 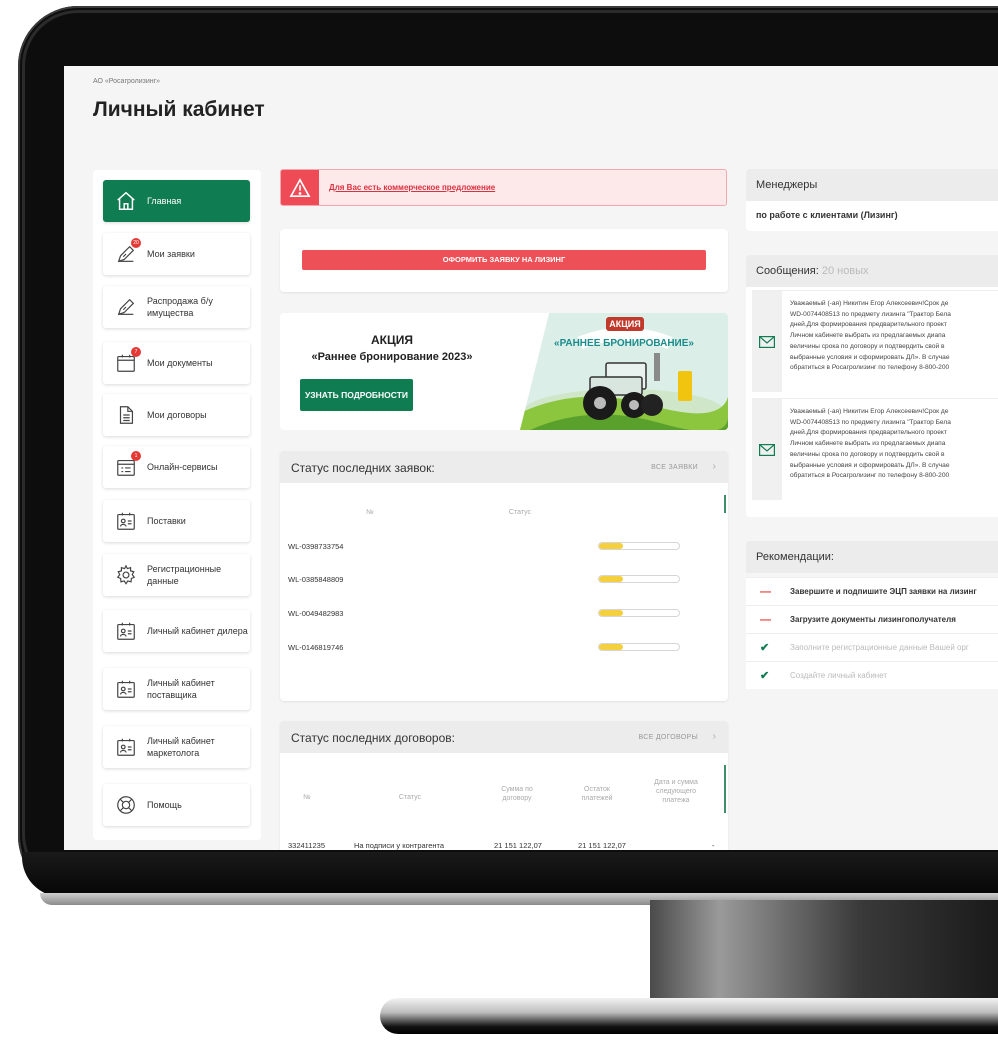 What do you see at coordinates (315, 579) in the screenshot?
I see `application-number: WL-0385848809` at bounding box center [315, 579].